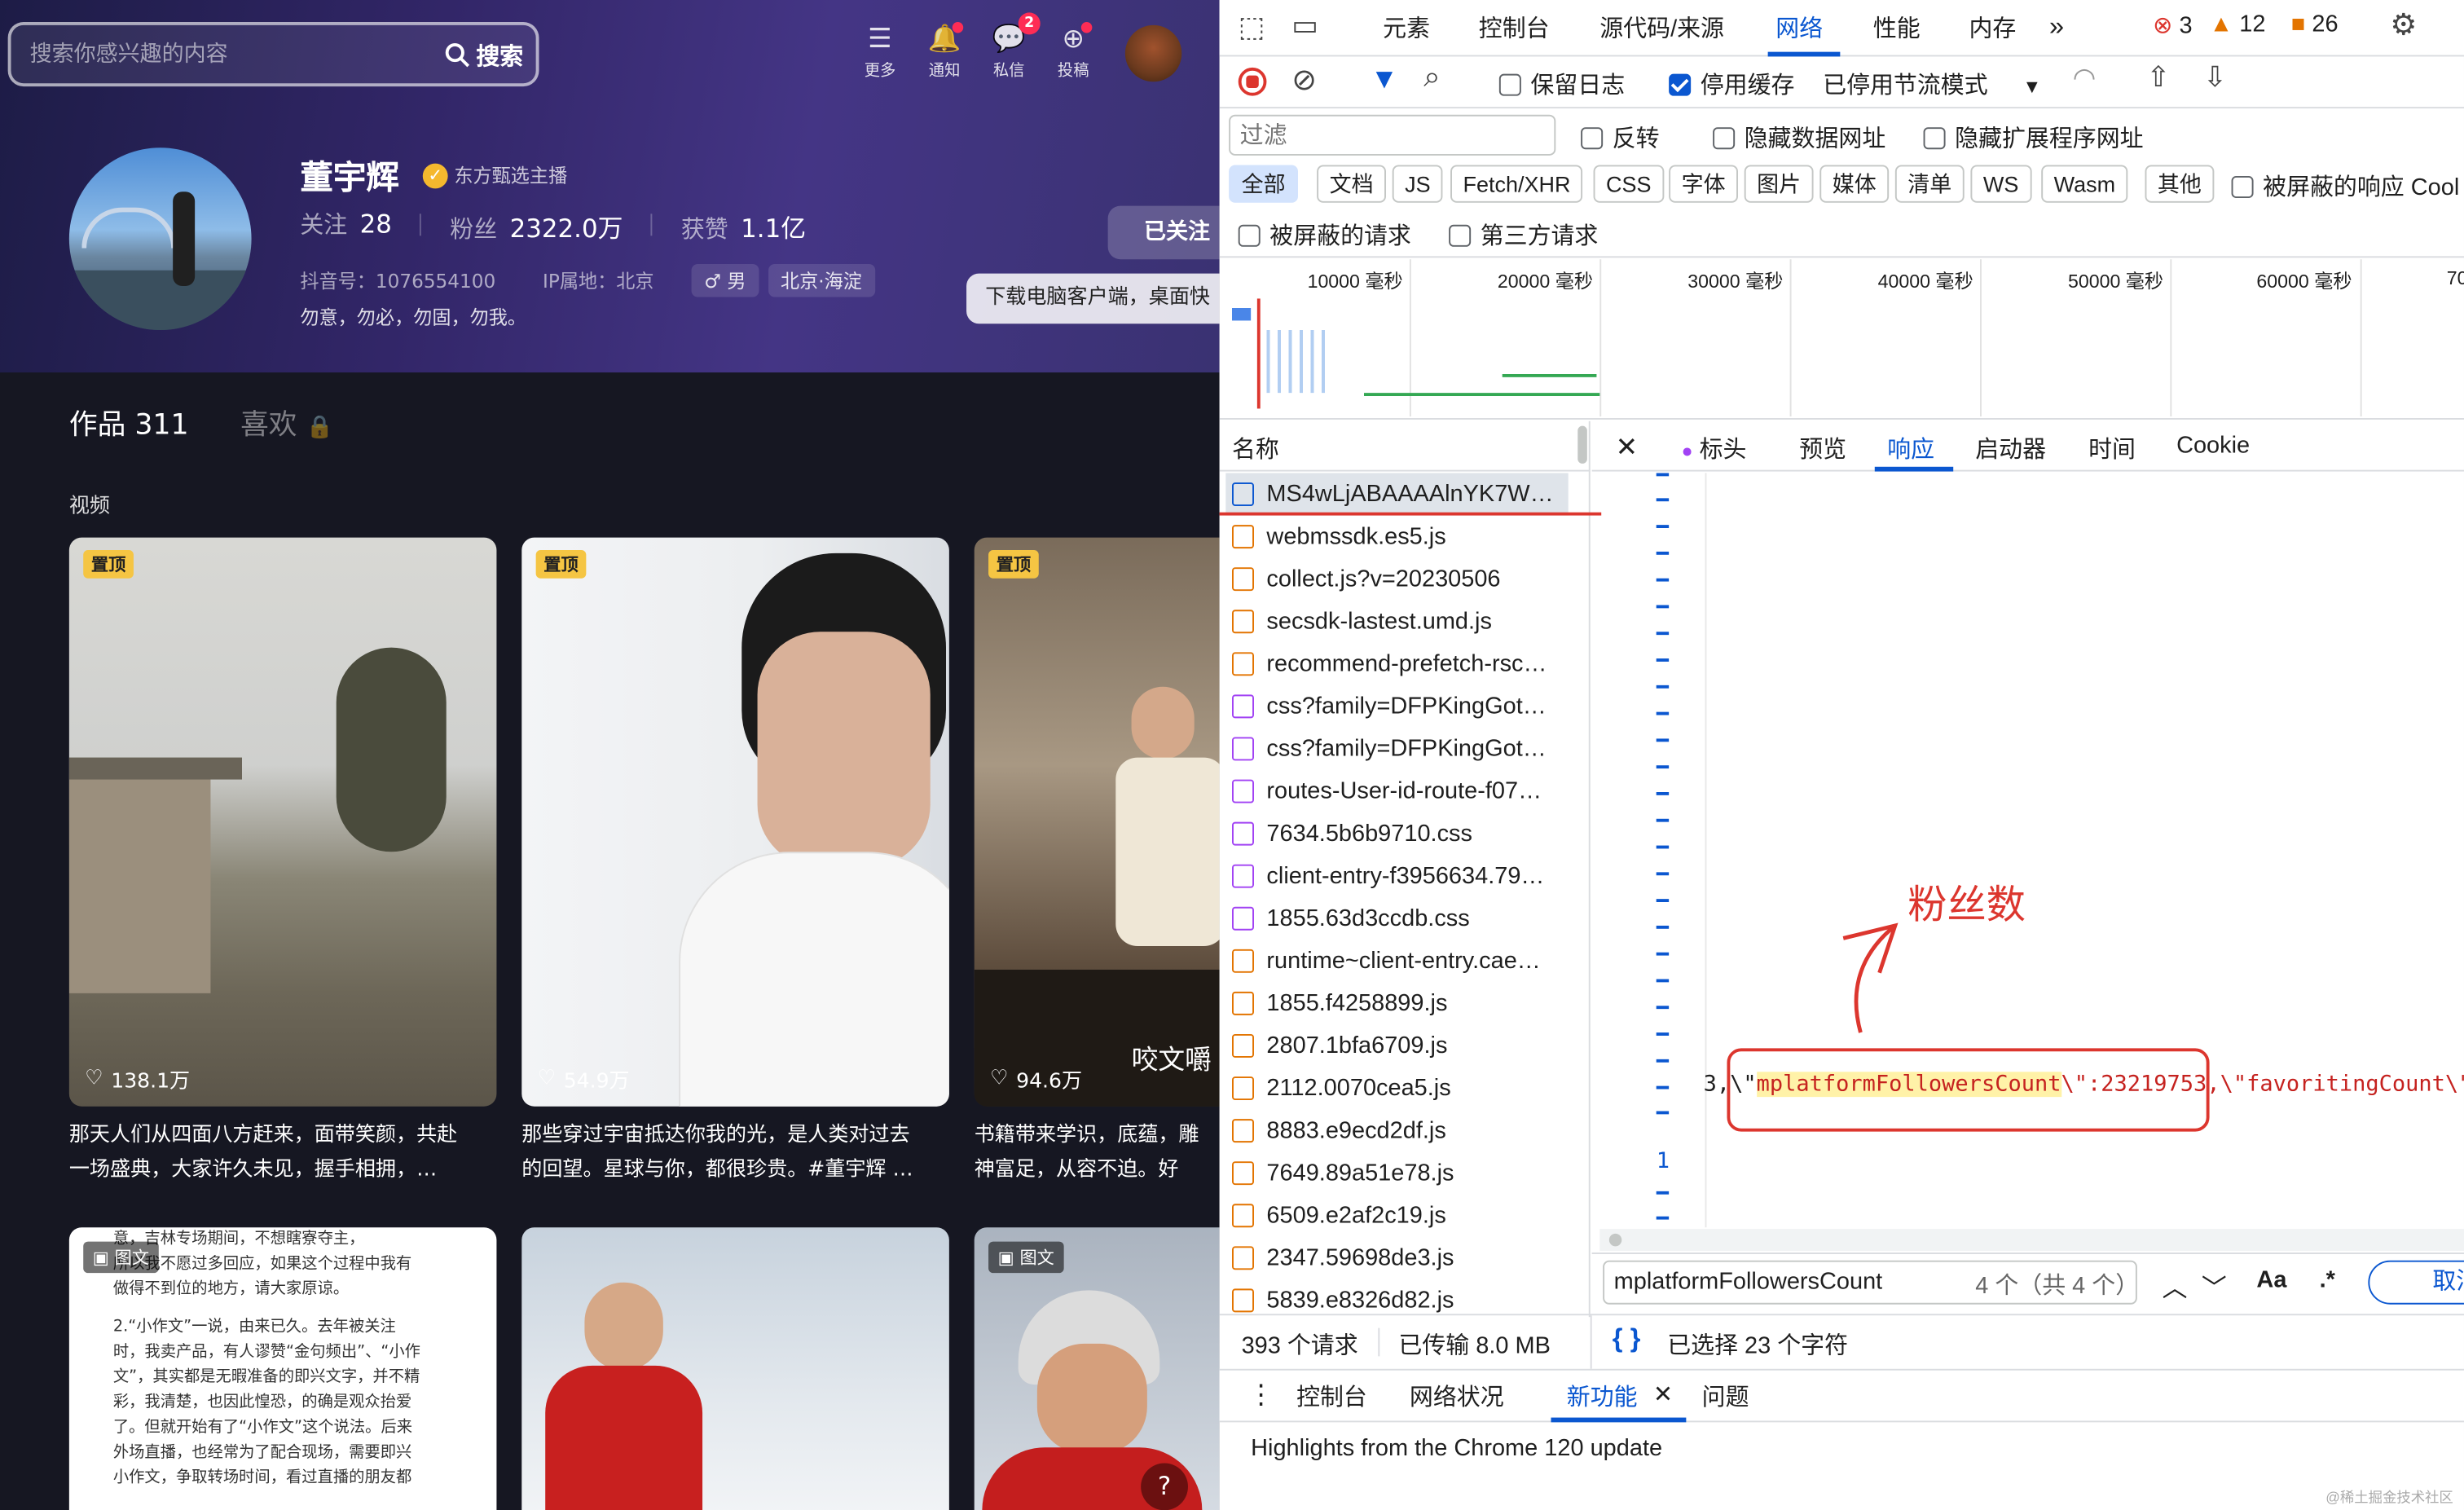 The height and width of the screenshot is (1510, 2464). I want to click on drawer-tab-network-conditions: 网络状况, so click(1457, 1396).